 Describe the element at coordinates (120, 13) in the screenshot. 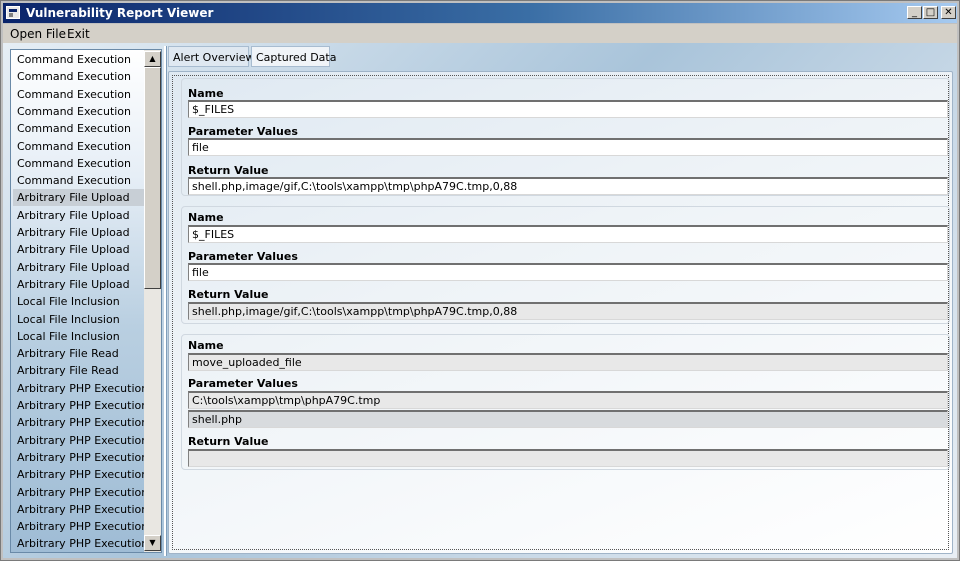

I see `window-title: Vulnerability Report Viewer` at that location.